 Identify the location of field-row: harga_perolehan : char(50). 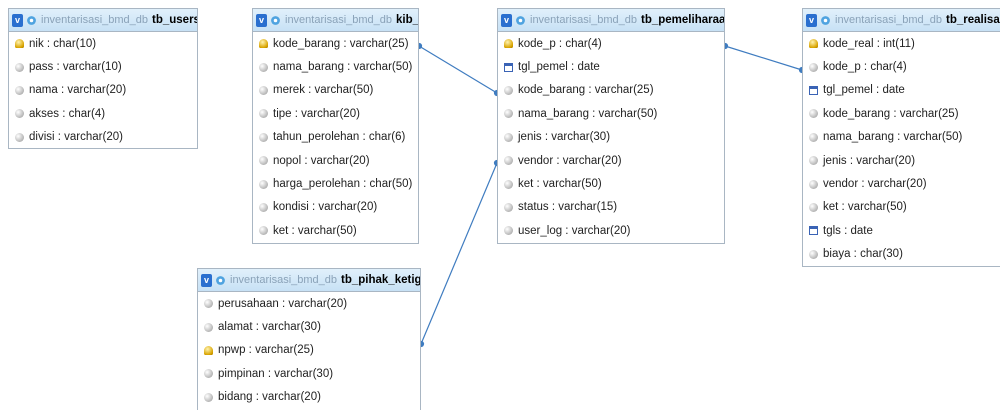
(335, 183).